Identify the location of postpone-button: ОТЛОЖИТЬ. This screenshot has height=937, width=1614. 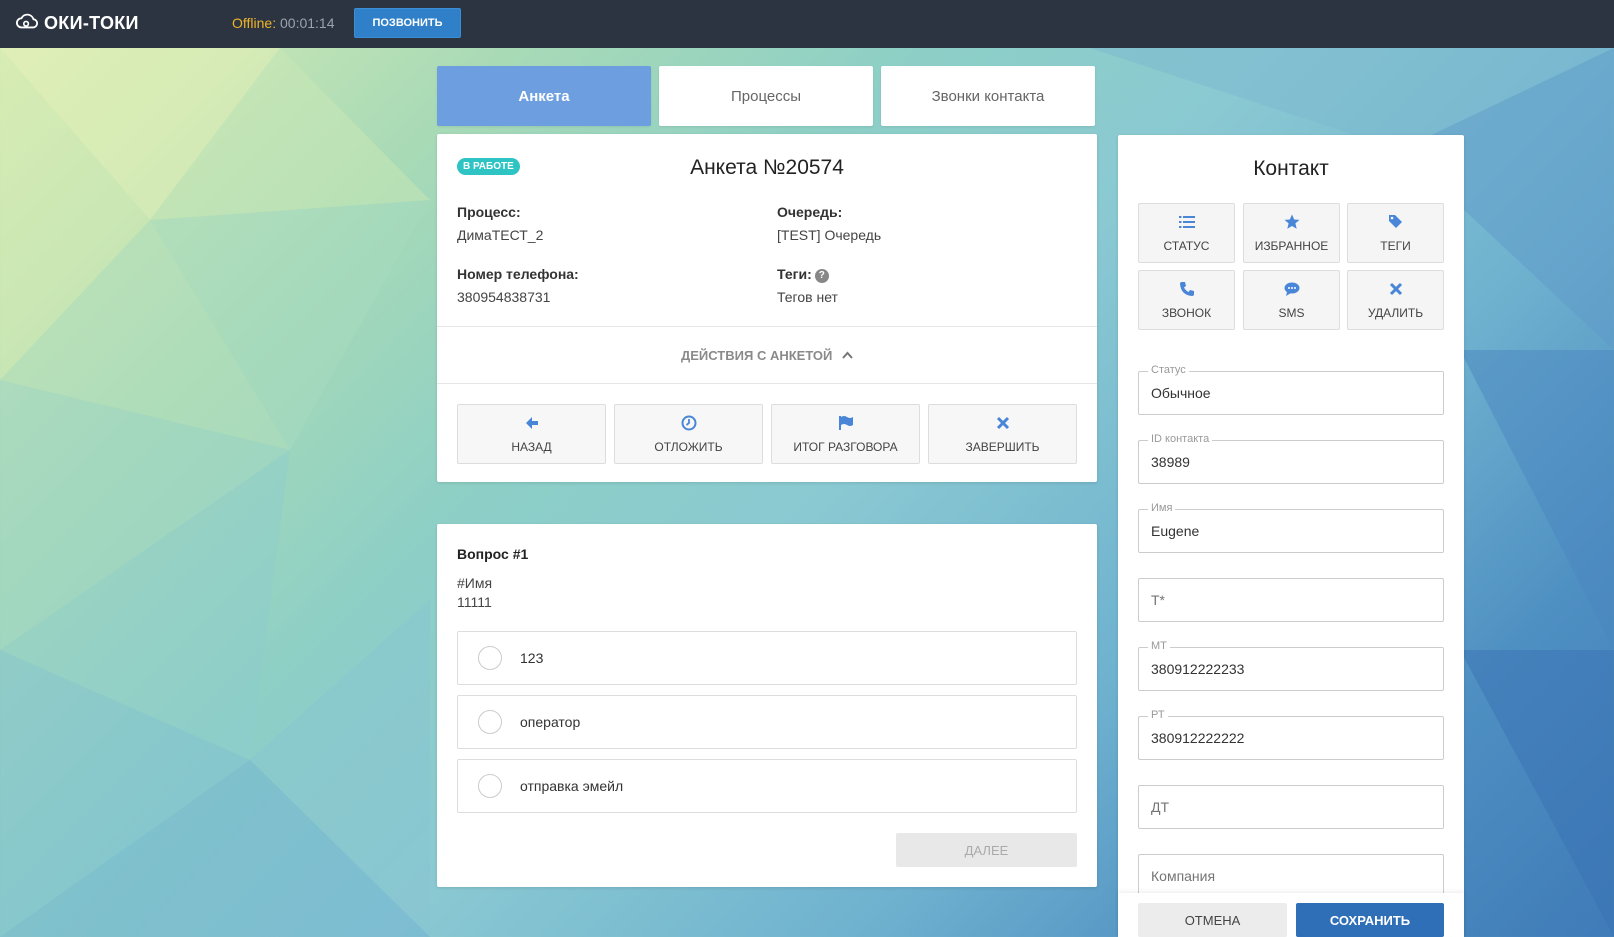
(688, 434).